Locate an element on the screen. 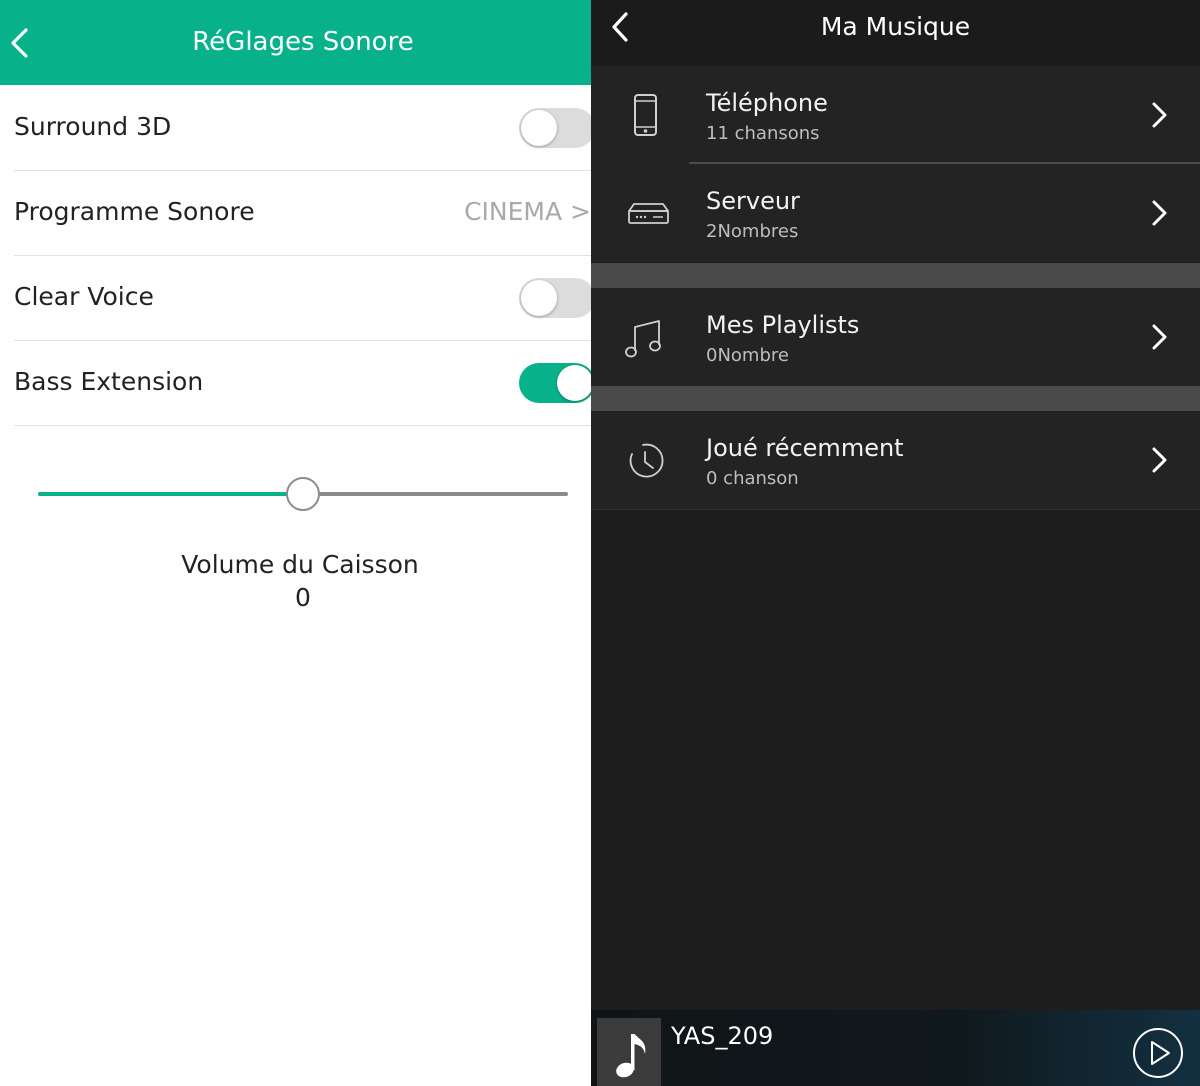 The height and width of the screenshot is (1086, 1200). bass-extension-toggle is located at coordinates (555, 383).